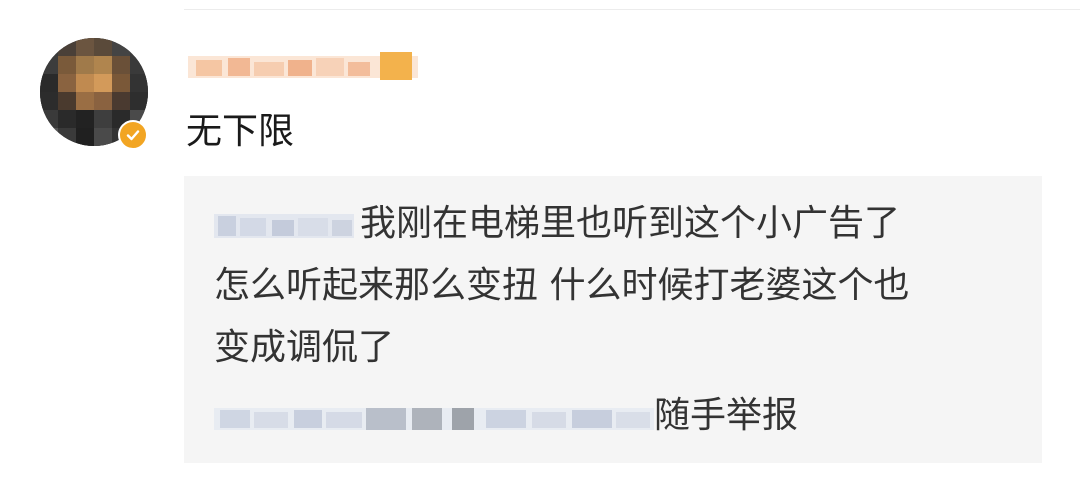  What do you see at coordinates (562, 285) in the screenshot?
I see `reply-text-line-2: 怎么听起来那么变扭 什么时候打老婆这个也` at bounding box center [562, 285].